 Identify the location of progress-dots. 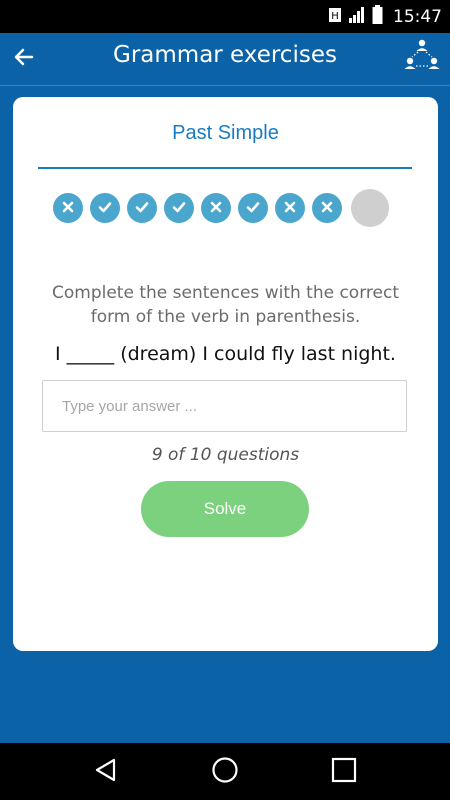
(221, 208).